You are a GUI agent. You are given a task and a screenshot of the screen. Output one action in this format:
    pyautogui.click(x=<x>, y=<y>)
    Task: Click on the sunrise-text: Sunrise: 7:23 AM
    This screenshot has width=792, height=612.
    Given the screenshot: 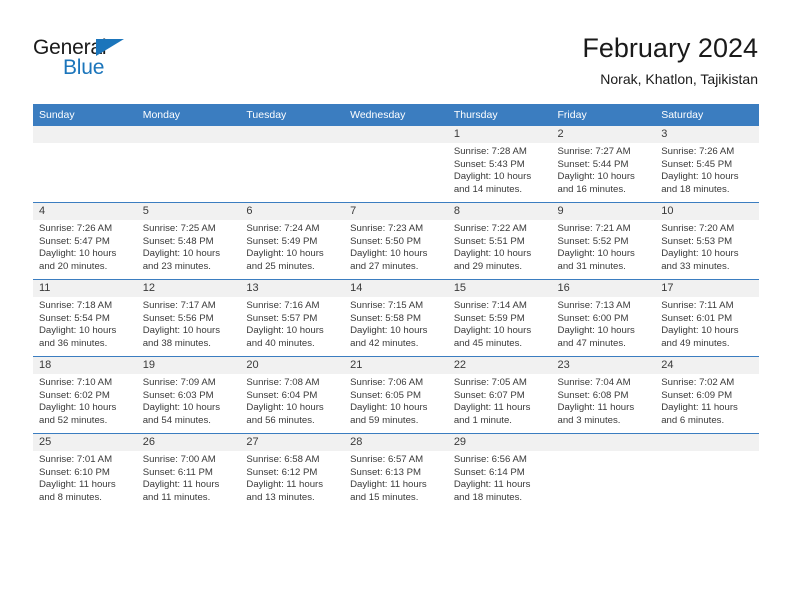 What is the action you would take?
    pyautogui.click(x=387, y=228)
    